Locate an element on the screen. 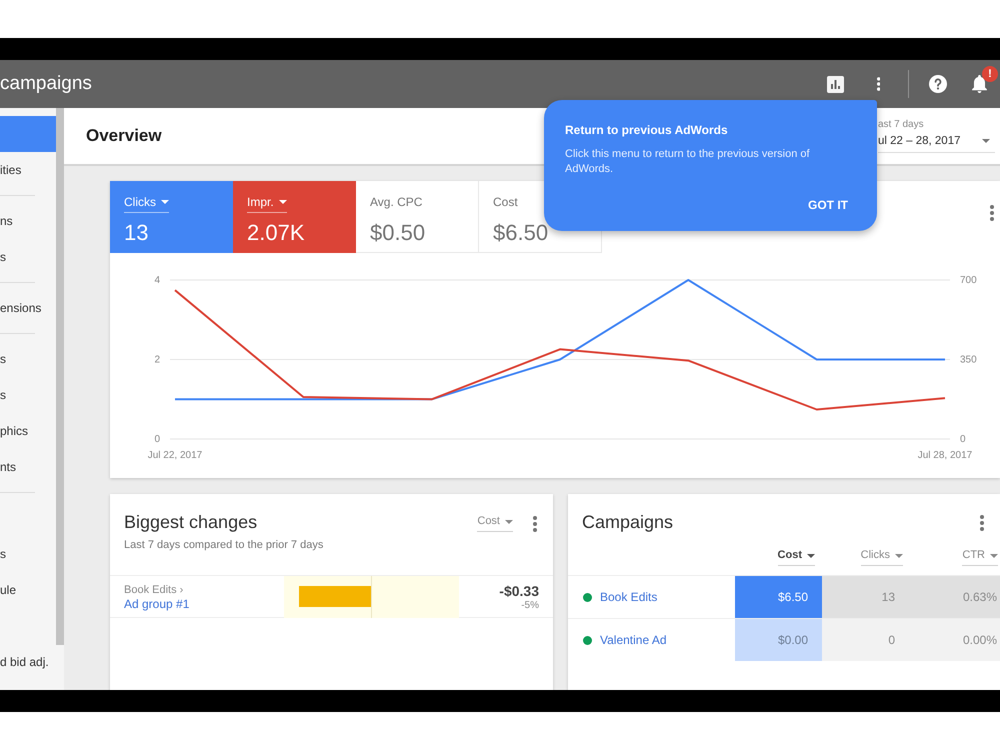  nav-item: phics is located at coordinates (28, 431).